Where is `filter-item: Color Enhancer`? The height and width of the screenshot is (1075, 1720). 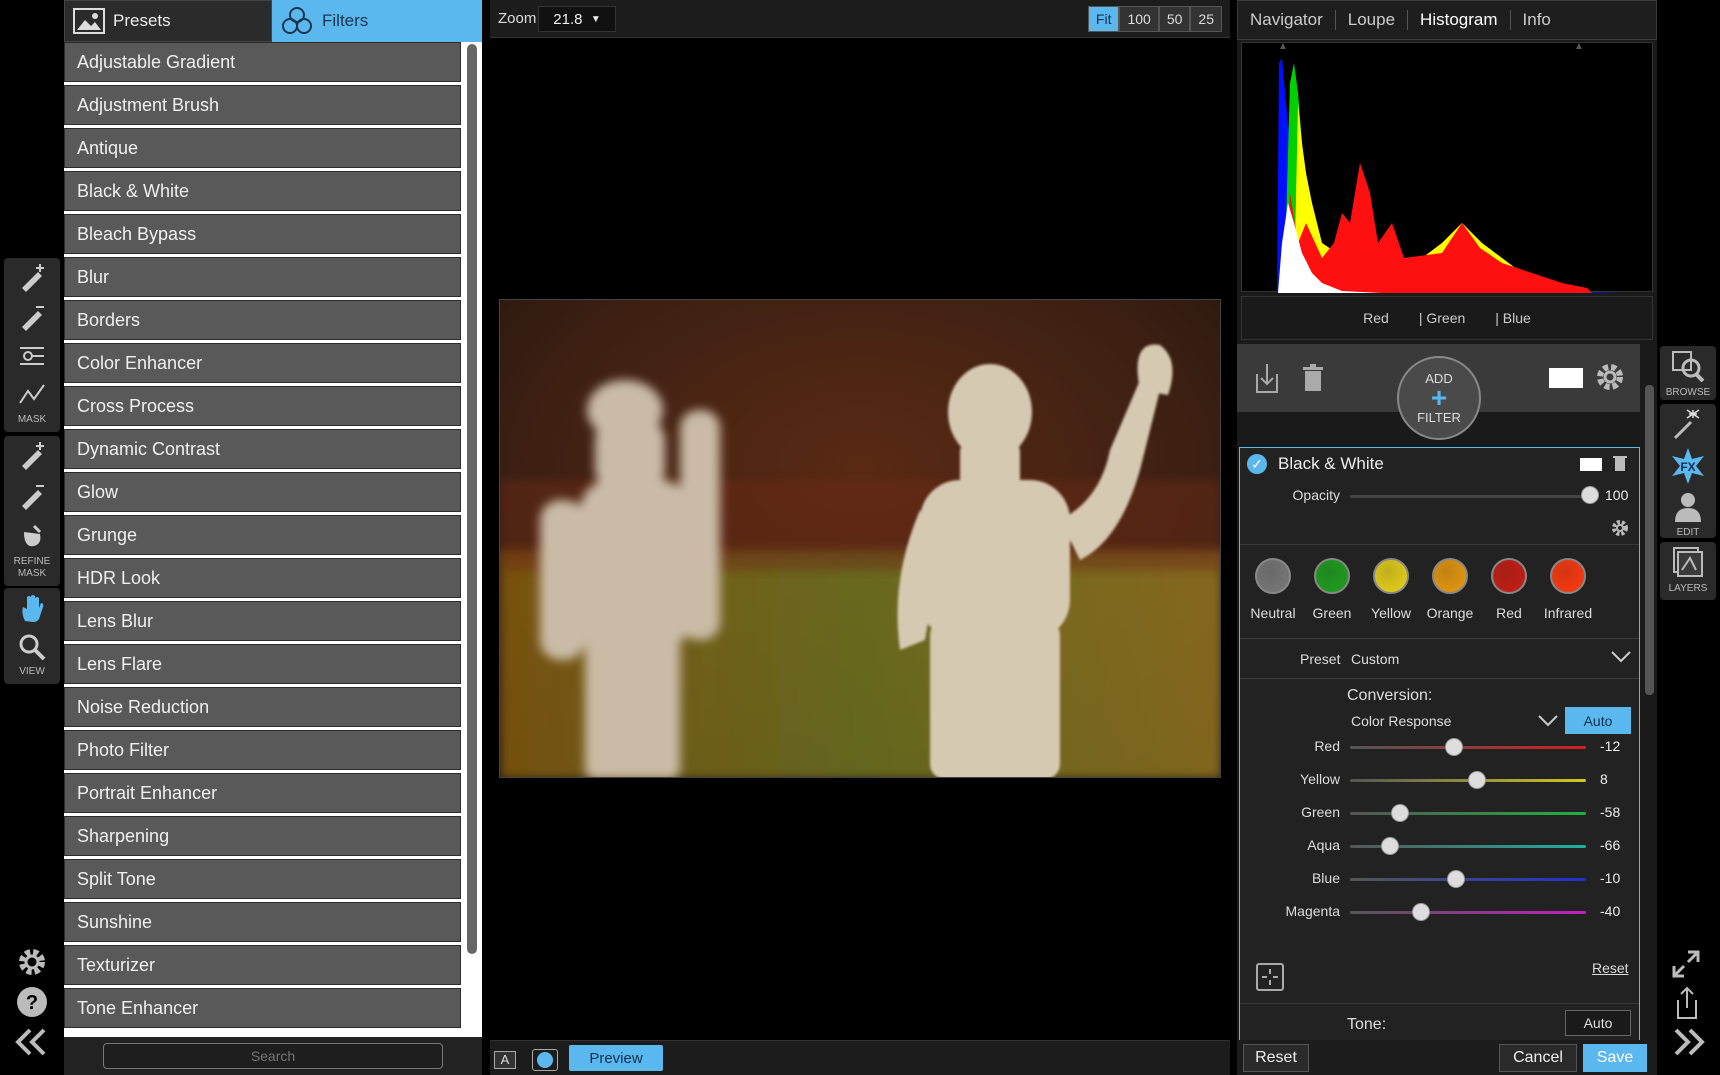
filter-item: Color Enhancer is located at coordinates (262, 363).